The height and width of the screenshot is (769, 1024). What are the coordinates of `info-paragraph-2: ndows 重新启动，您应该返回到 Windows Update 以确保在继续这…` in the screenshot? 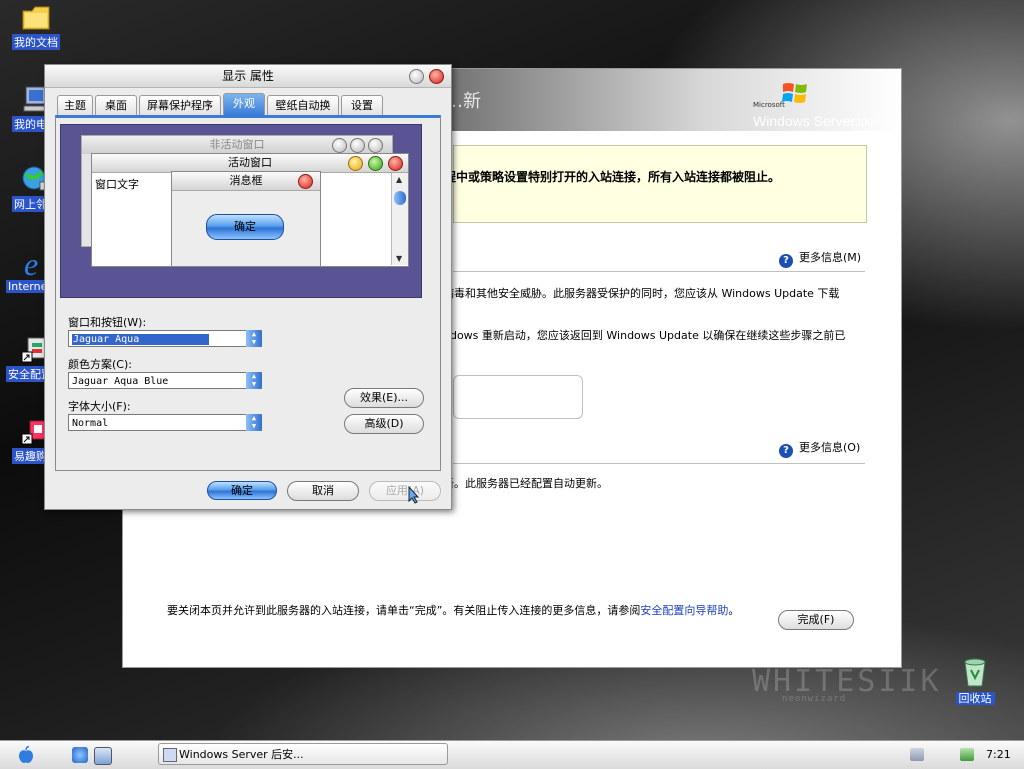 It's located at (644, 335).